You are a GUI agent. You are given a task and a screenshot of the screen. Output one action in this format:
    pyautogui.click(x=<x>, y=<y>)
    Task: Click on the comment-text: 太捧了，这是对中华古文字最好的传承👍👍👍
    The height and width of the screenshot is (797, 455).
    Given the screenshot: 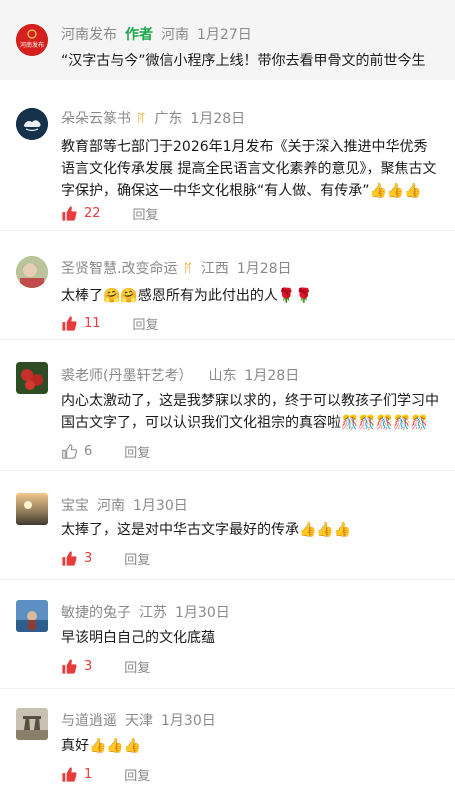 What is the action you would take?
    pyautogui.click(x=206, y=530)
    